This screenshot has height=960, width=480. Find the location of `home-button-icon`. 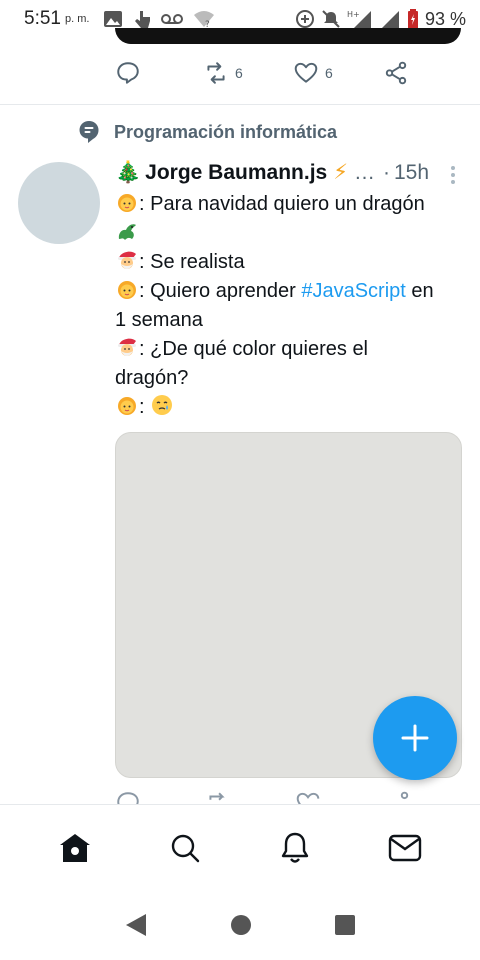

home-button-icon is located at coordinates (241, 925).